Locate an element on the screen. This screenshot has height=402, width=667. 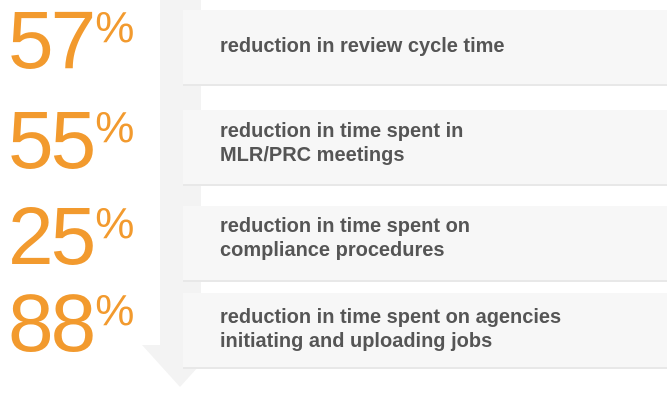
stat-description: reduction in review cycle time is located at coordinates (362, 46).